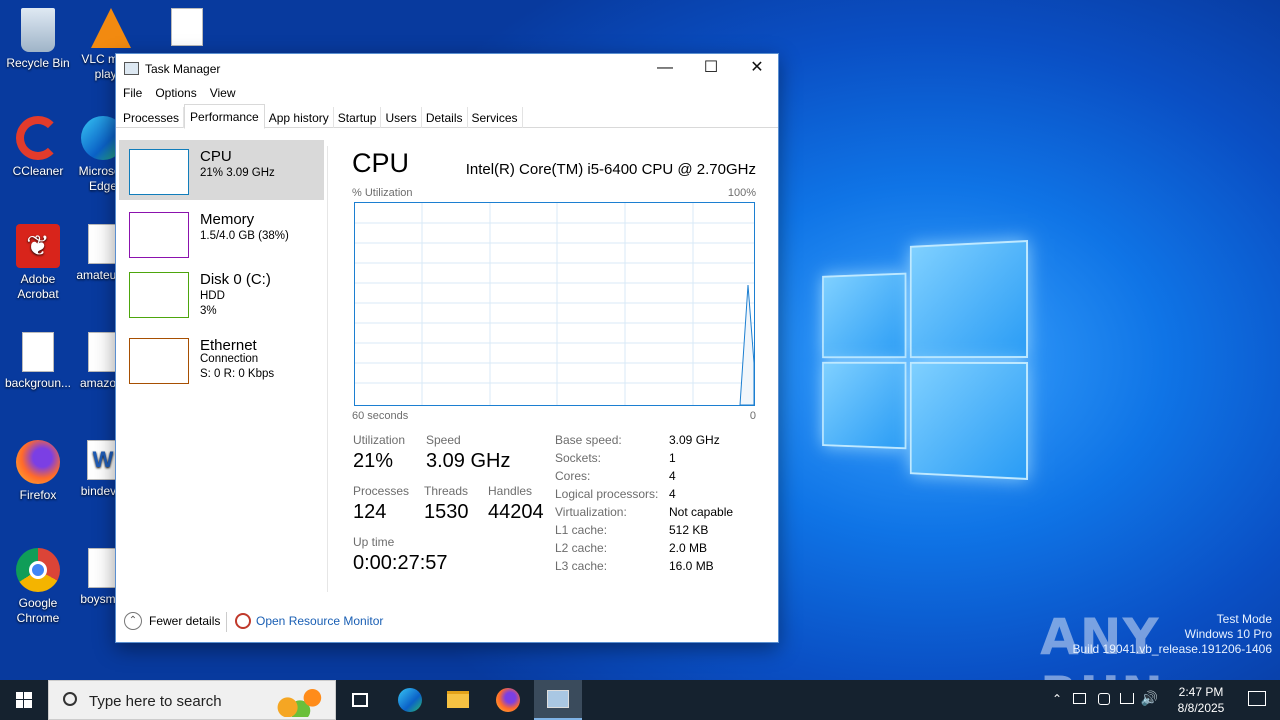 Image resolution: width=1280 pixels, height=720 pixels. I want to click on cpu-title: CPU, so click(381, 163).